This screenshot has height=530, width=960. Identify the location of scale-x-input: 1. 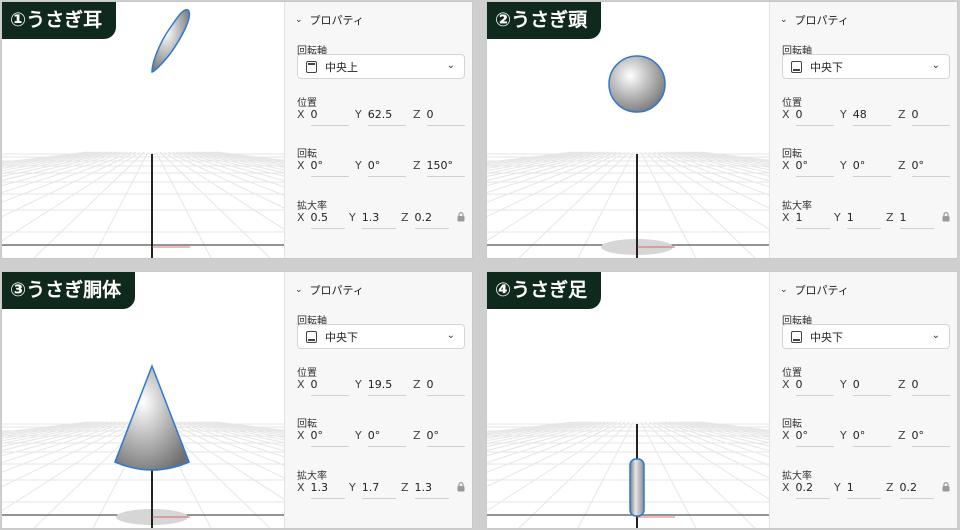
(812, 220).